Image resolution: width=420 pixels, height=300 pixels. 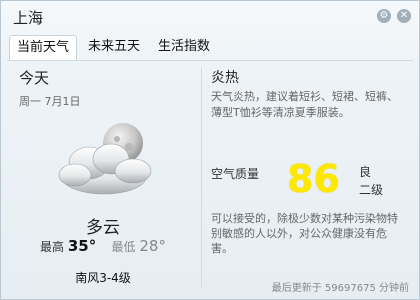 What do you see at coordinates (123, 247) in the screenshot?
I see `low-temp-label: 最低` at bounding box center [123, 247].